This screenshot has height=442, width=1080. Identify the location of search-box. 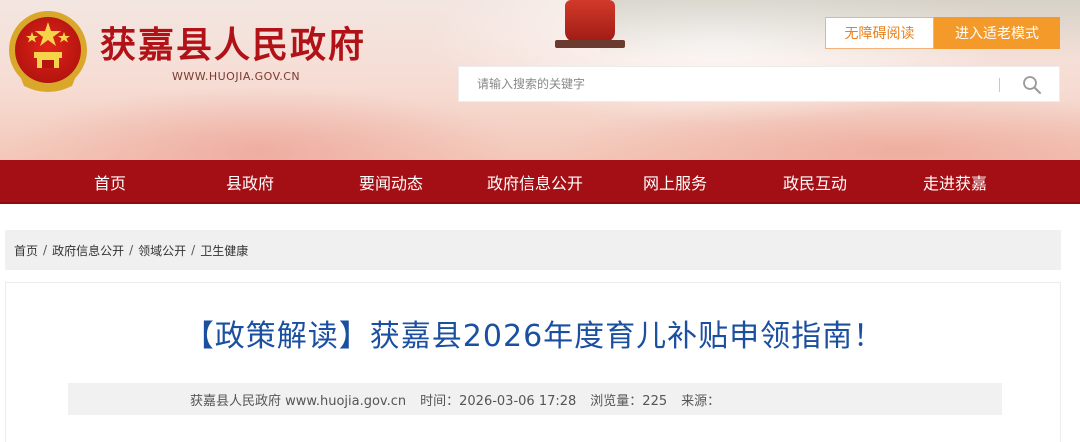
(759, 84).